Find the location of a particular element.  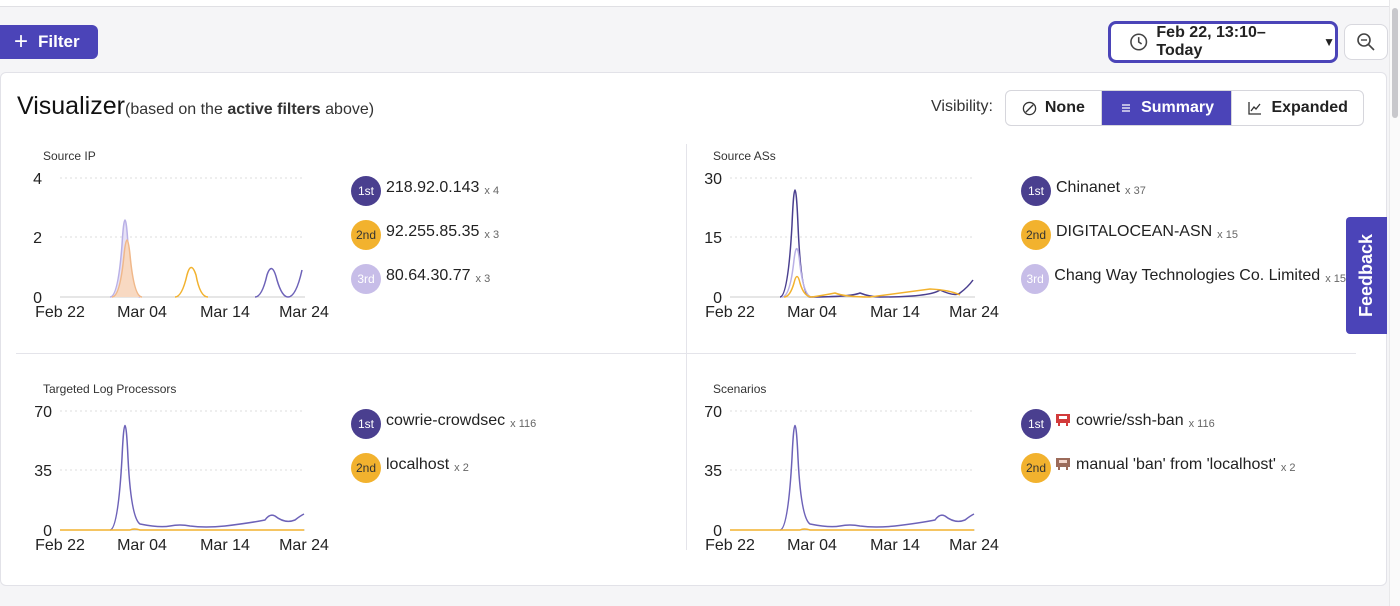

date-range-dropdown: Feb 22, 13:10–Today ▼ is located at coordinates (1223, 42).